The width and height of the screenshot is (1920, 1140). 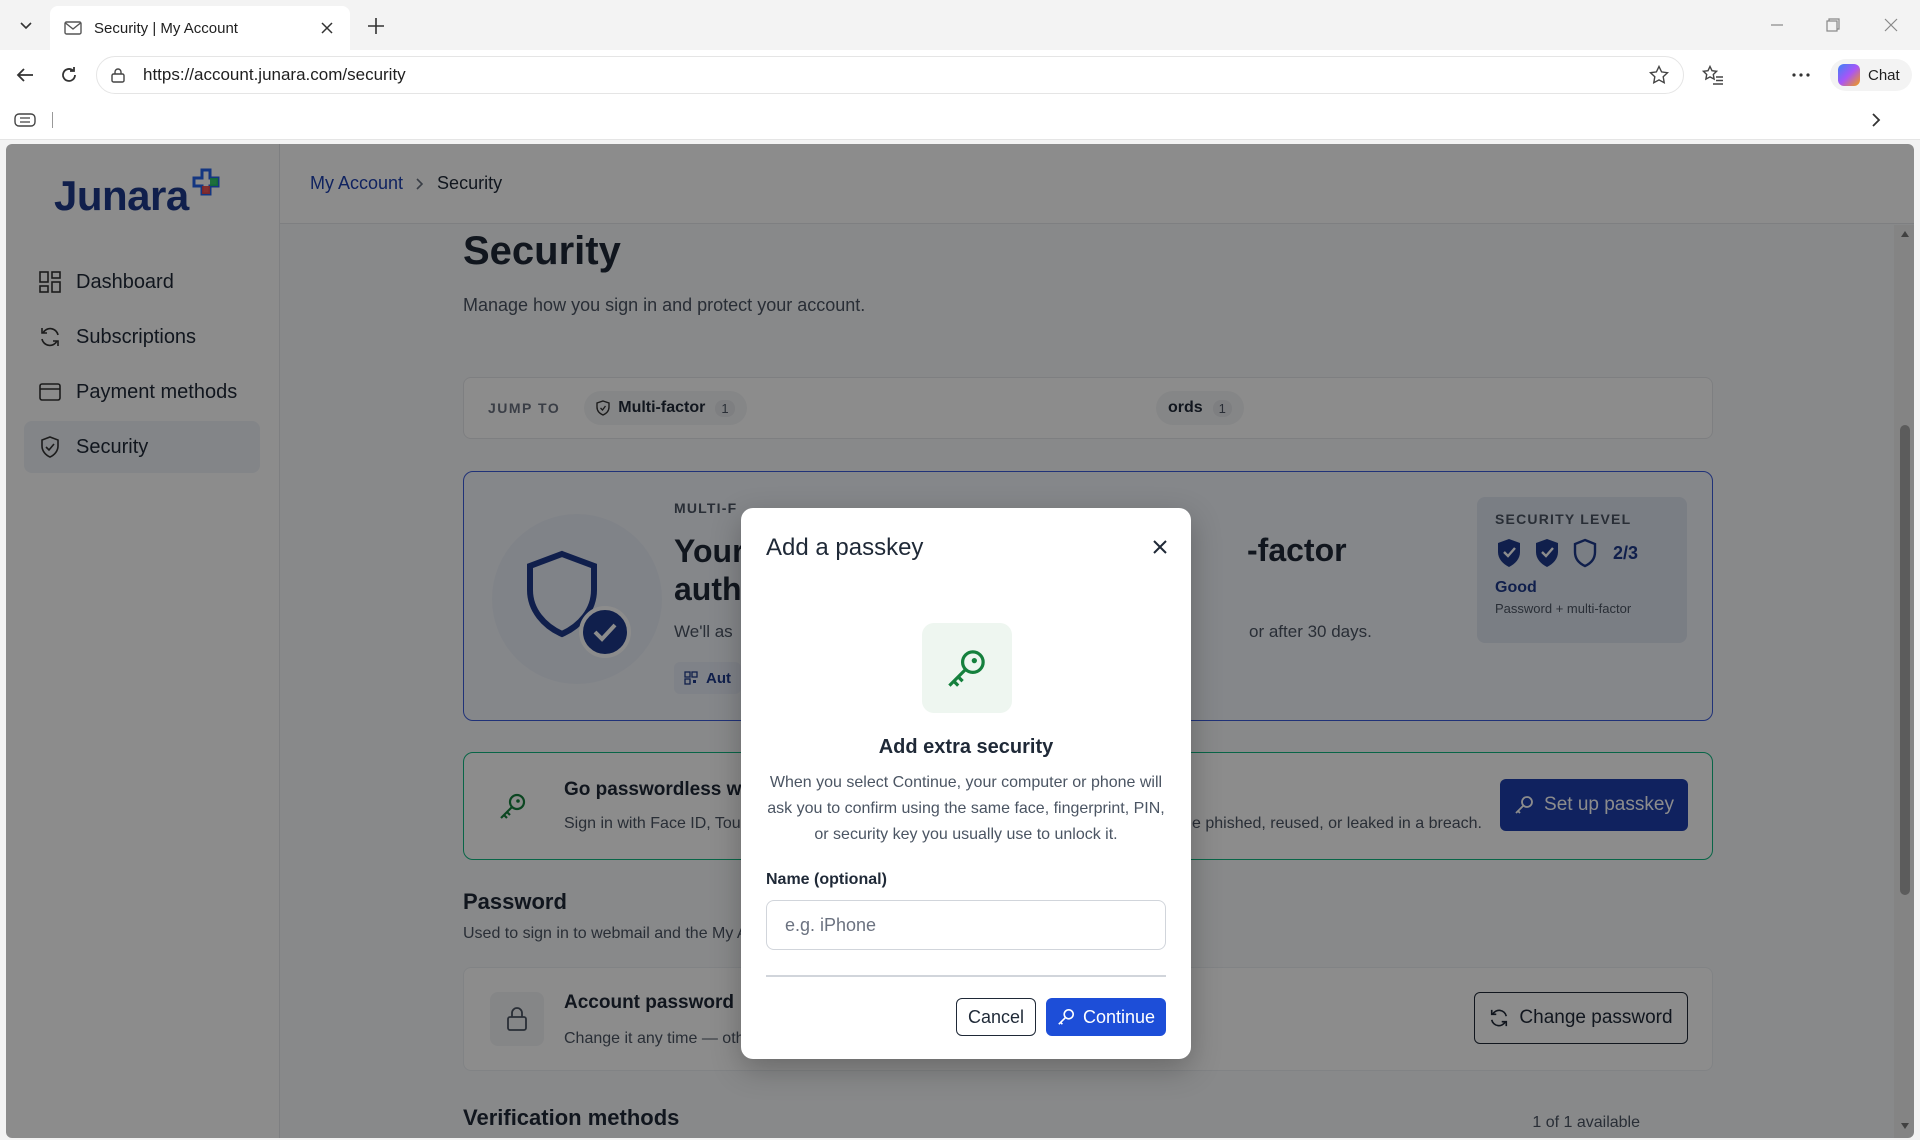 I want to click on favorites-list-icon, so click(x=1713, y=75).